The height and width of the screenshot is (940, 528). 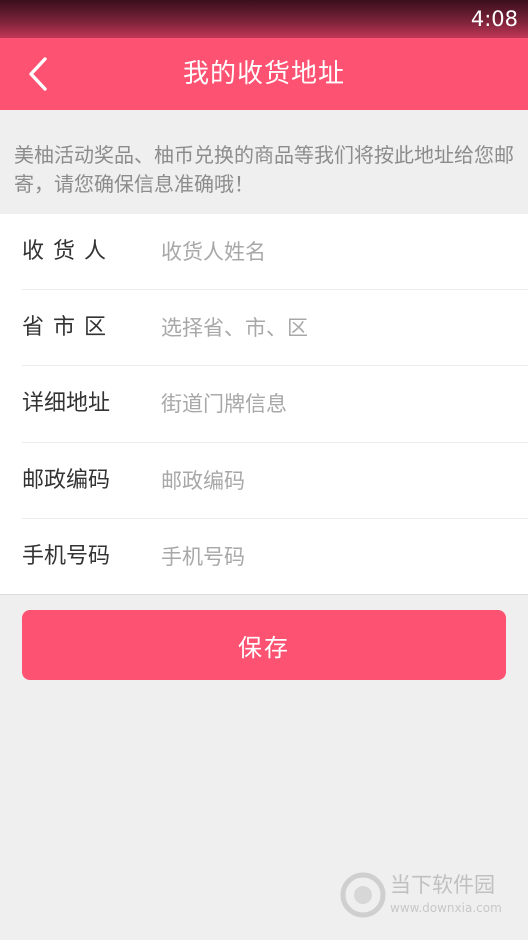 I want to click on status-bar: 4:08, so click(x=264, y=19).